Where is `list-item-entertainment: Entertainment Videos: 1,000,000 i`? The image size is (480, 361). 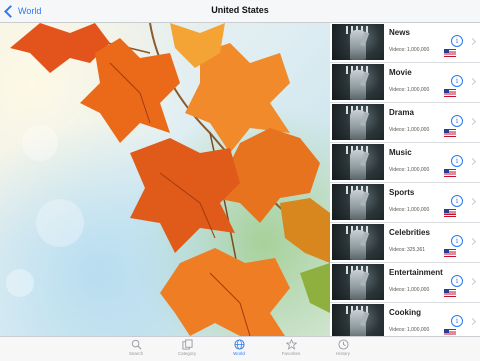 list-item-entertainment: Entertainment Videos: 1,000,000 i is located at coordinates (405, 283).